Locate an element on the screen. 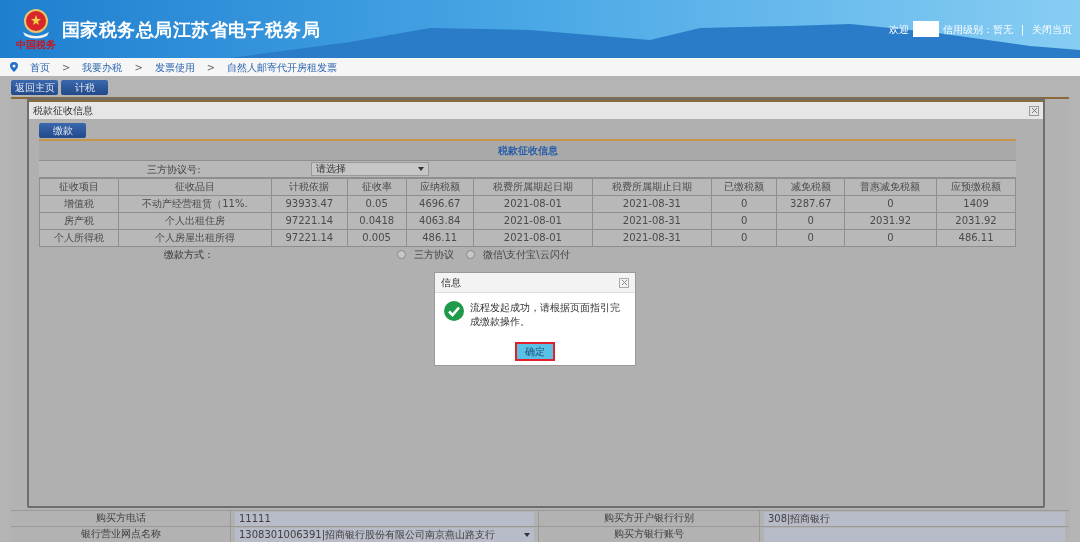 This screenshot has height=542, width=1080. table-cell: 增值税 is located at coordinates (79, 204).